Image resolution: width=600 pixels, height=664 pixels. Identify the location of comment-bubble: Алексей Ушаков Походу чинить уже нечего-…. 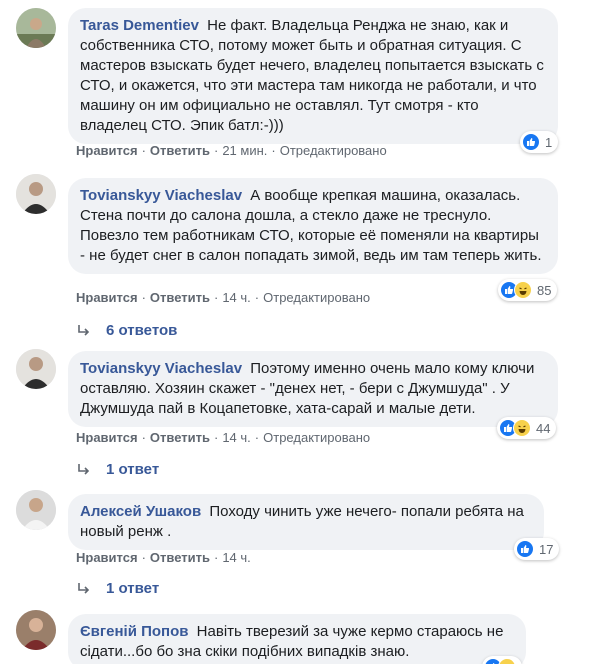
(306, 522).